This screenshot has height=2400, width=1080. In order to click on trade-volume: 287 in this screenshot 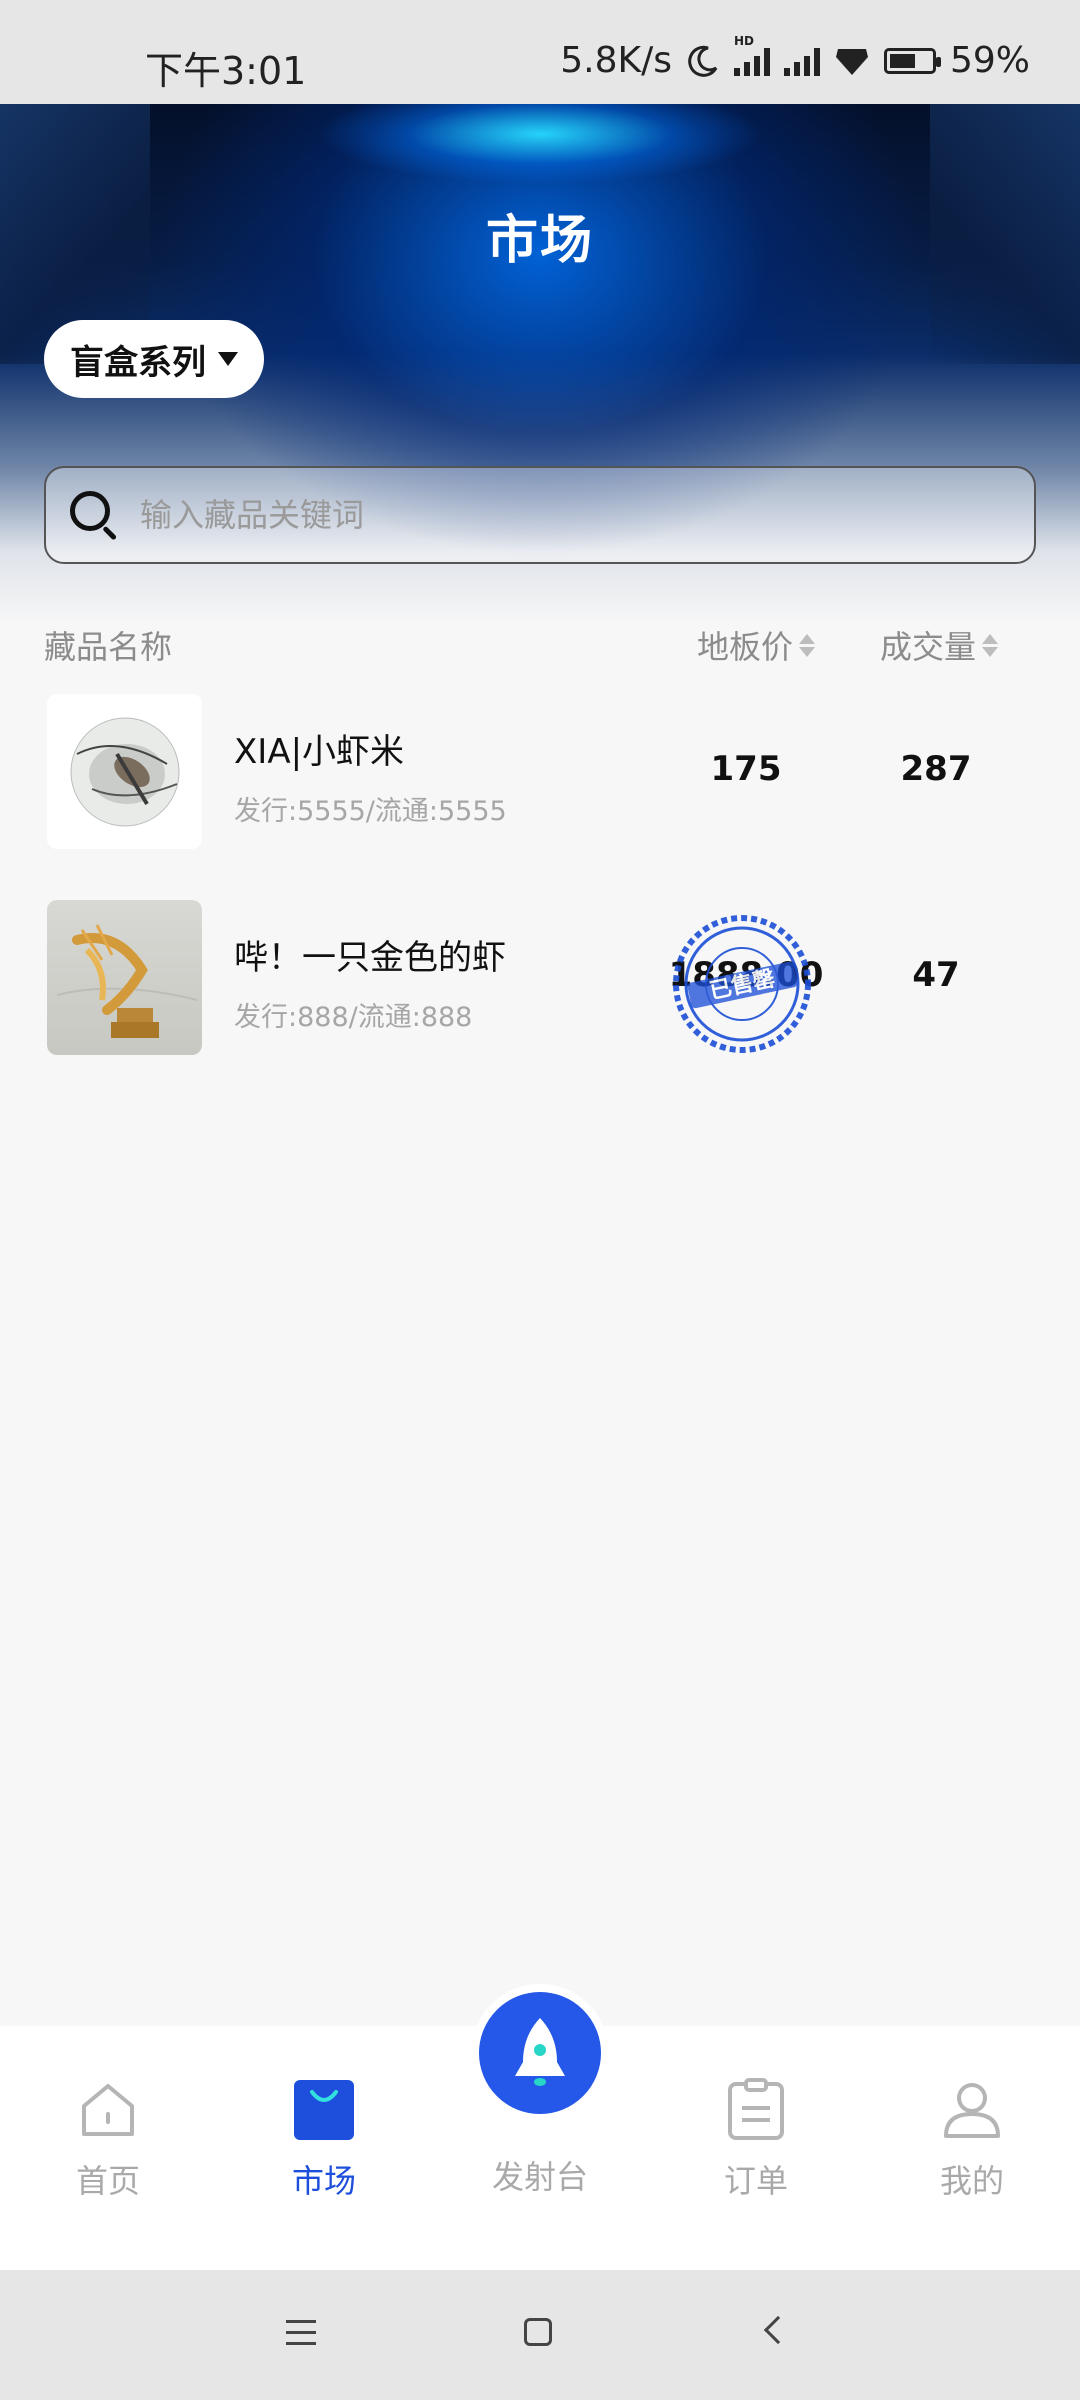, I will do `click(936, 769)`.